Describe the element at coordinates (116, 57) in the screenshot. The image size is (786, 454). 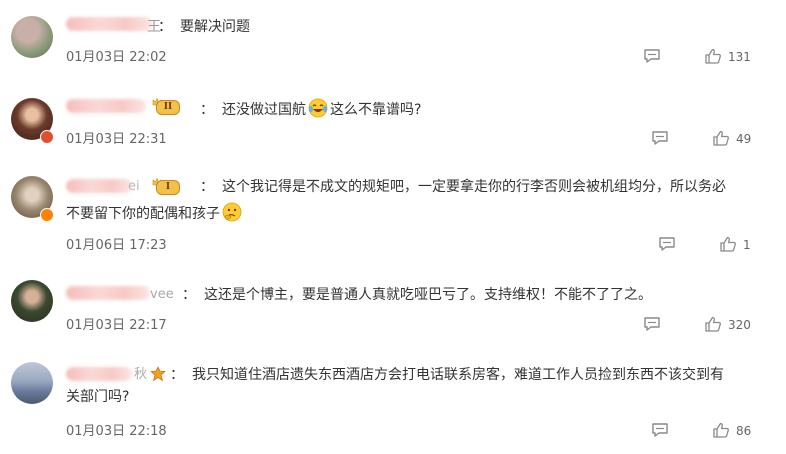
I see `comment-time: 01月03日 22:02` at that location.